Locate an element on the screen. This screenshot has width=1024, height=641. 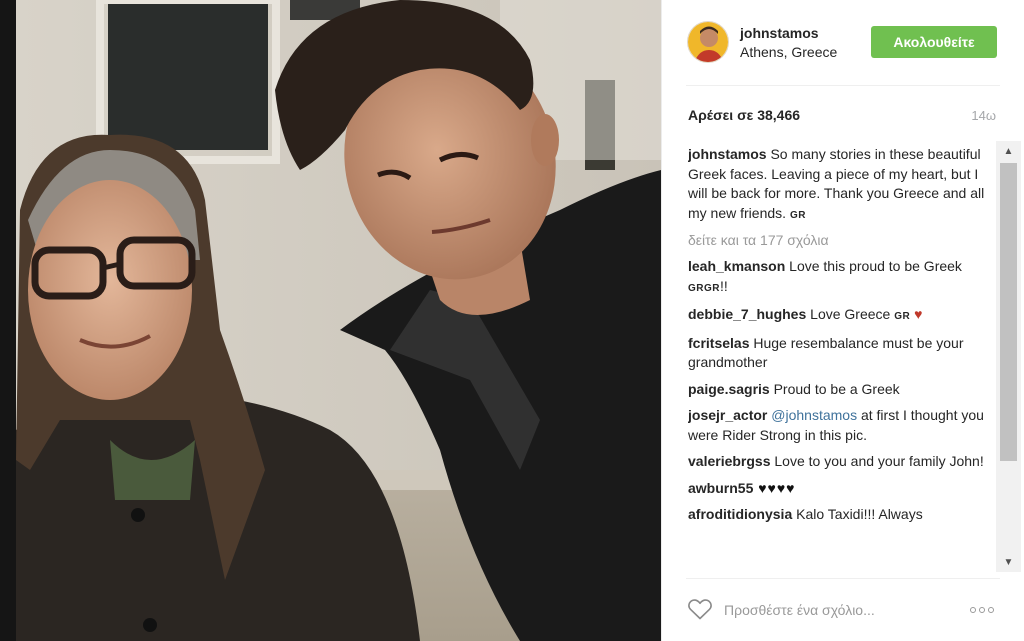
comment-mention: @johnstamos is located at coordinates (812, 415).